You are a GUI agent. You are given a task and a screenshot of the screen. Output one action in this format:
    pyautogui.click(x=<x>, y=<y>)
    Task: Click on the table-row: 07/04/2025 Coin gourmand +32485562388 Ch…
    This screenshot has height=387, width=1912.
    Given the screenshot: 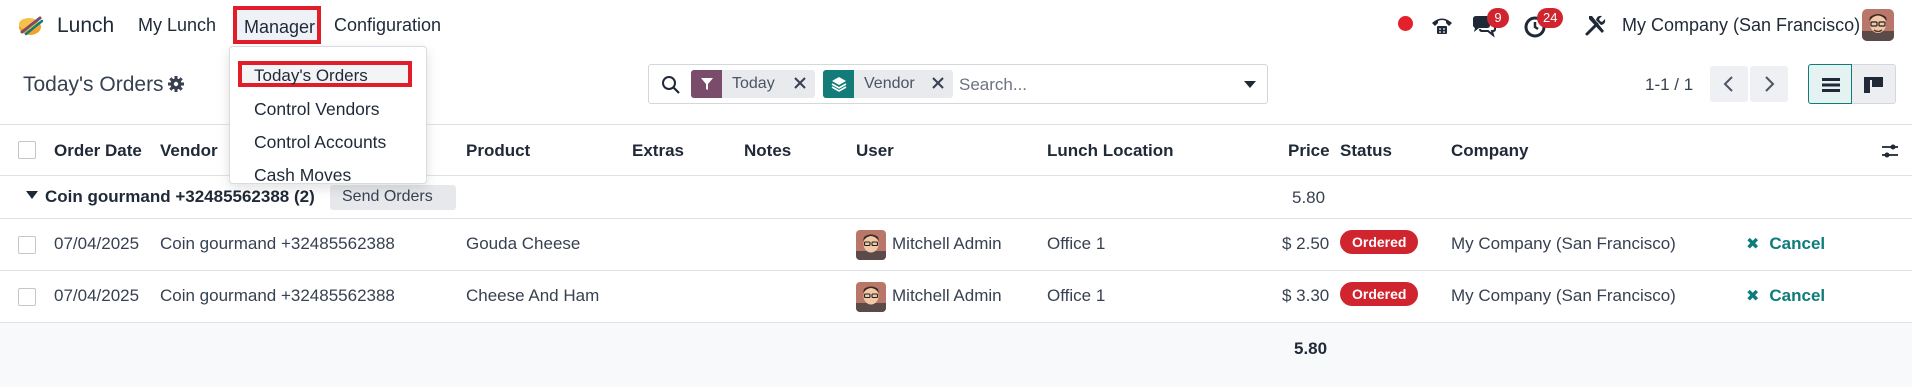 What is the action you would take?
    pyautogui.click(x=956, y=297)
    